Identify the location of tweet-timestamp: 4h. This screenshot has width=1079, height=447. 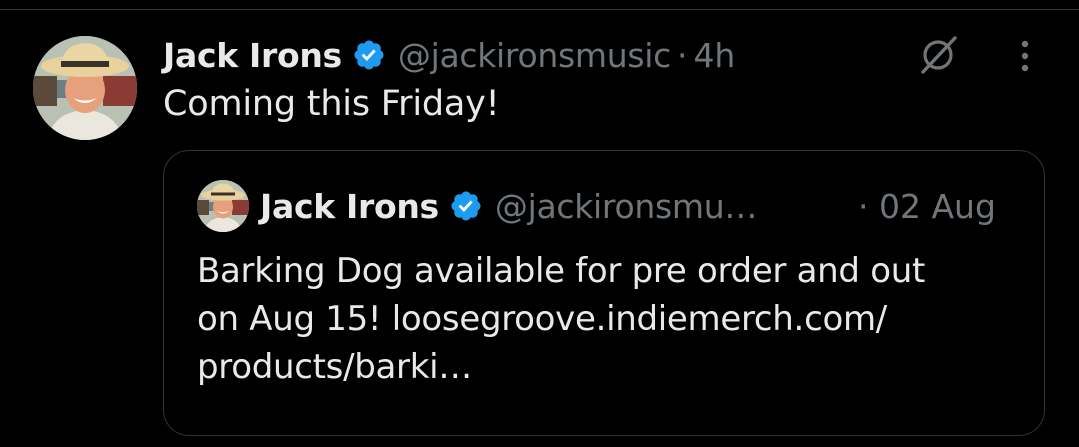
(714, 55).